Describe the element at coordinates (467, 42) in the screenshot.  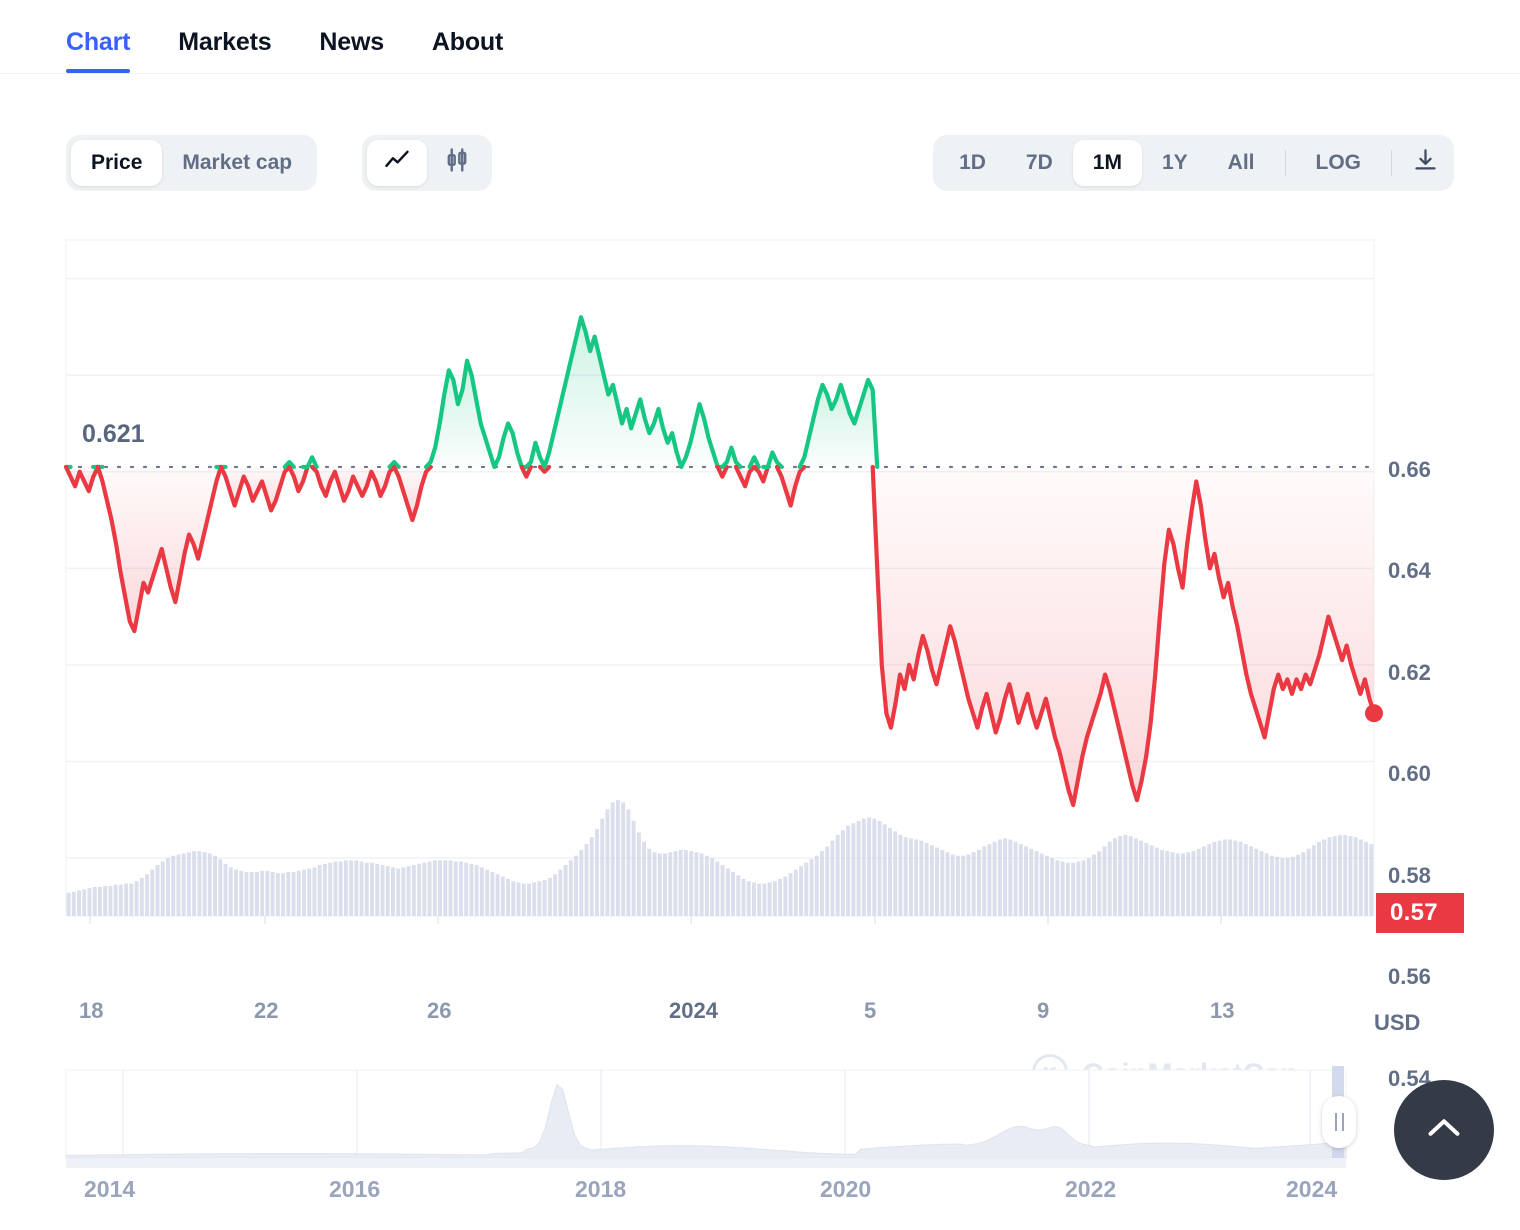
I see `tab-about-label: About` at that location.